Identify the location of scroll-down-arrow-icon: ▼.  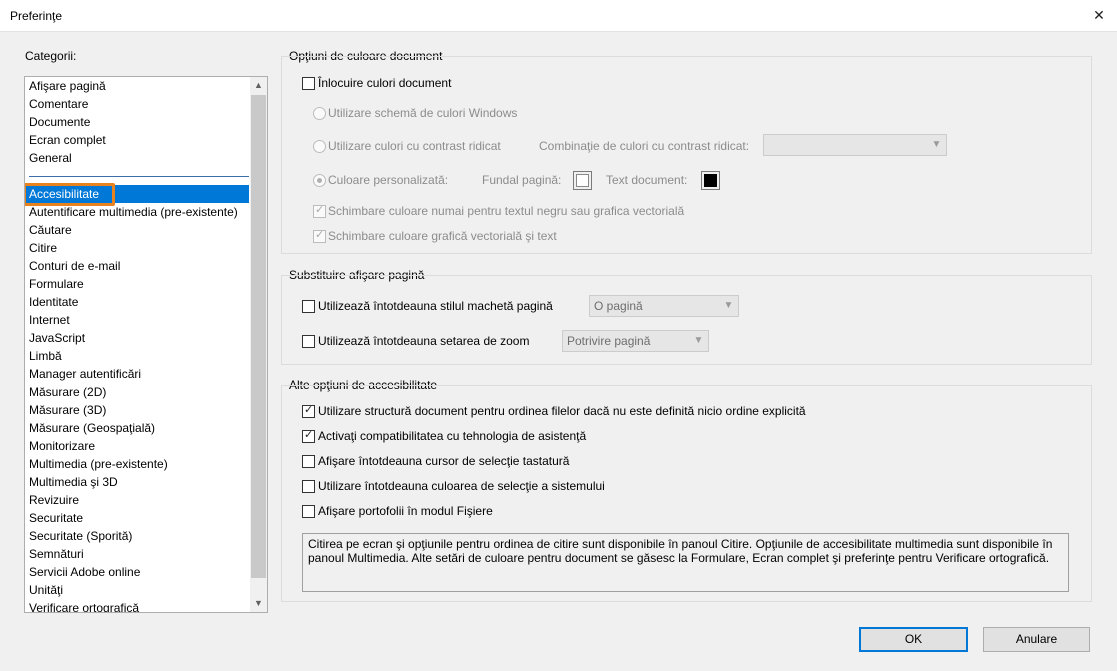
(258, 603).